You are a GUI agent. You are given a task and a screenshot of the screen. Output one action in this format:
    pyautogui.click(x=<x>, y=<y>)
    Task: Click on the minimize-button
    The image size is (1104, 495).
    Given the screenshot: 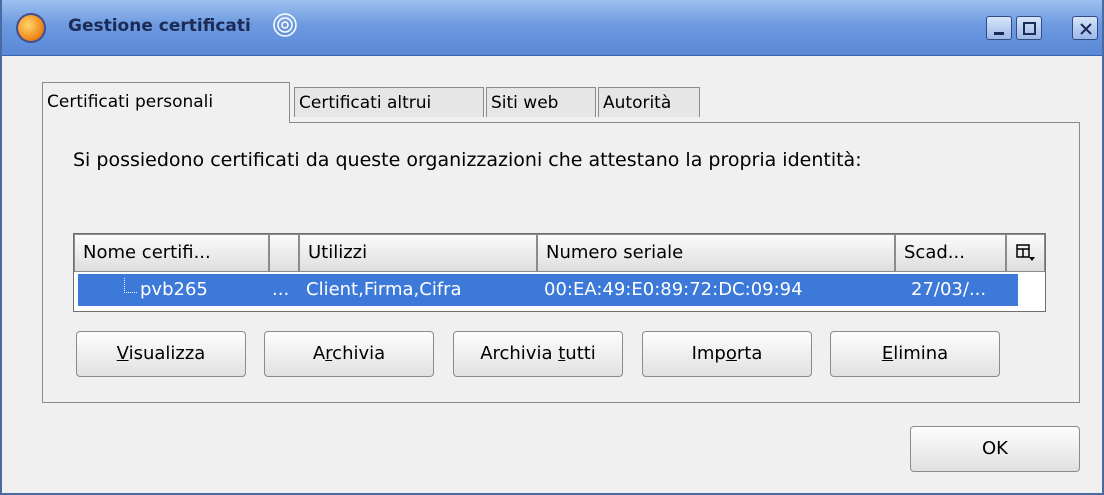 What is the action you would take?
    pyautogui.click(x=999, y=28)
    